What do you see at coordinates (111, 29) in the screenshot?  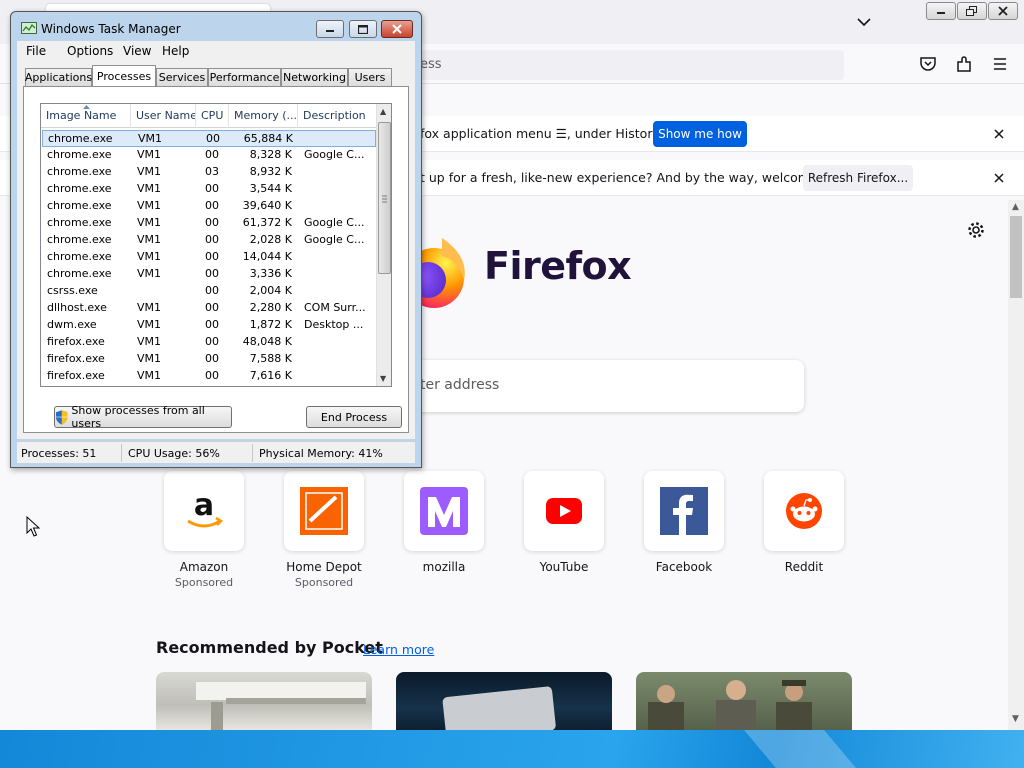 I see `window-title: Windows Task Manager` at bounding box center [111, 29].